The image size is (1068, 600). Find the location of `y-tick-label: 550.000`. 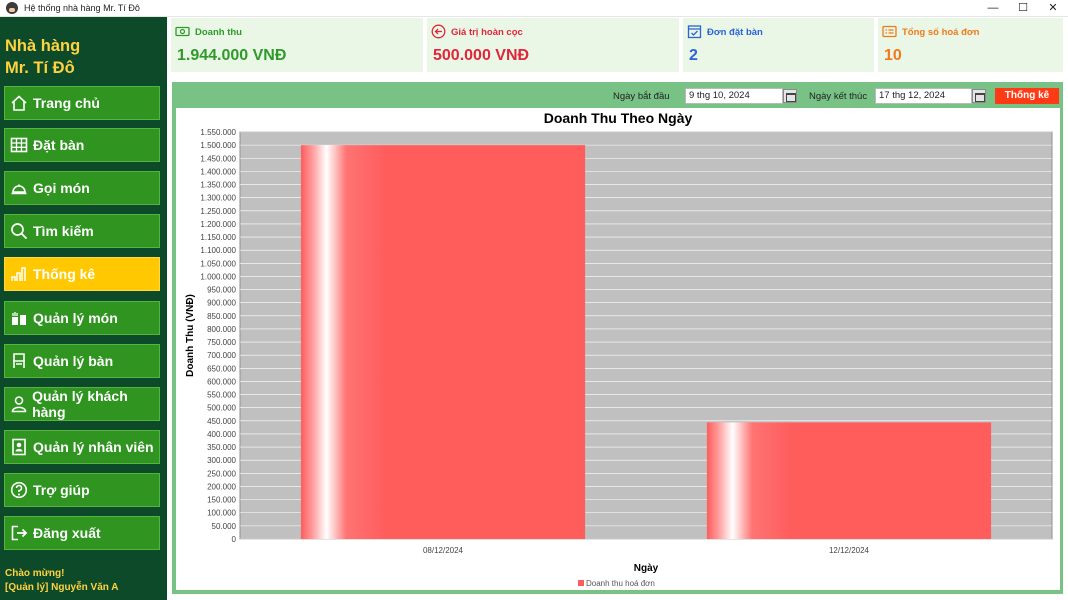

y-tick-label: 550.000 is located at coordinates (221, 395).